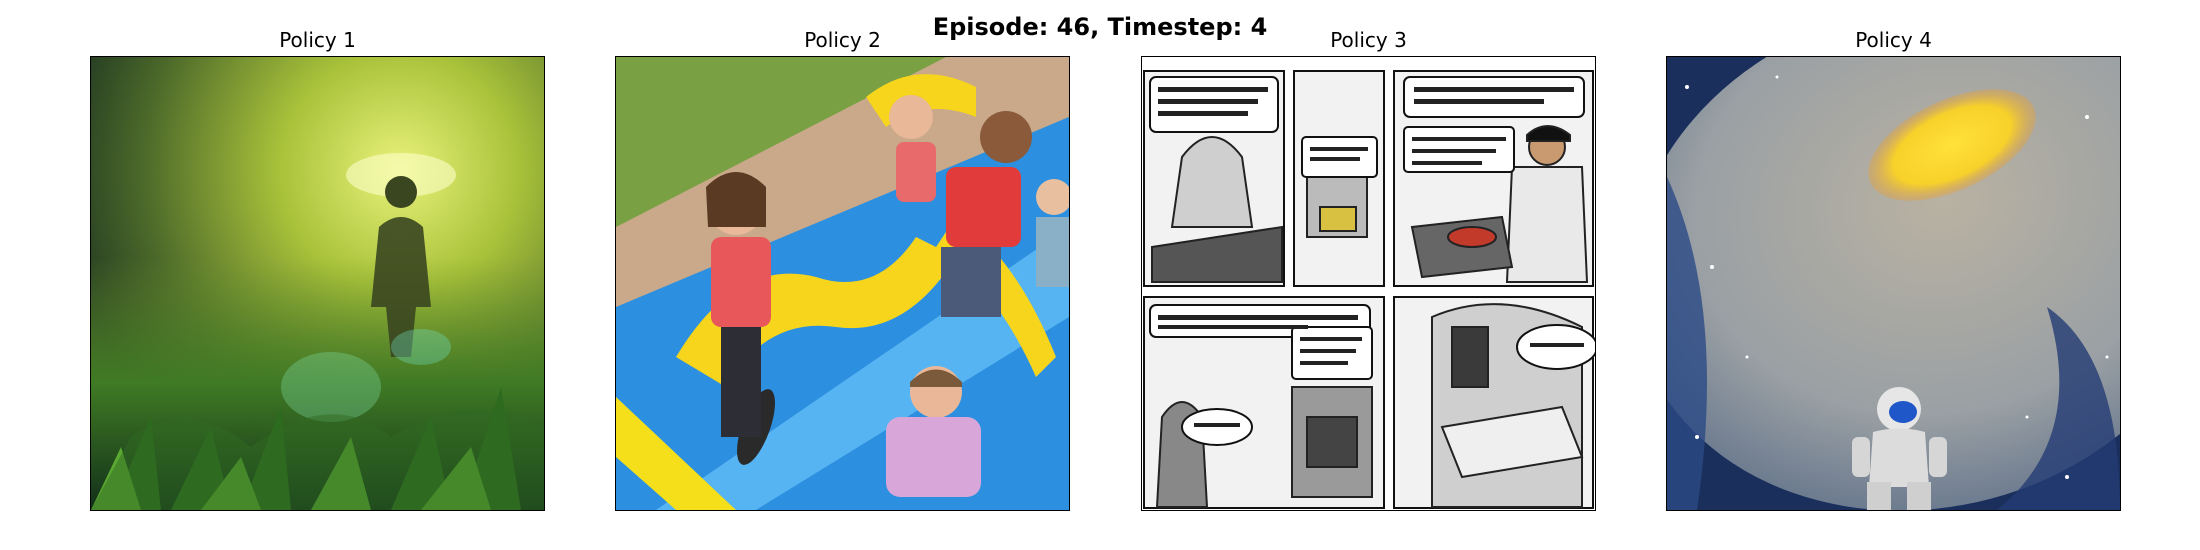 The image size is (2200, 550). I want to click on panel-title-3: Policy 3, so click(1368, 40).